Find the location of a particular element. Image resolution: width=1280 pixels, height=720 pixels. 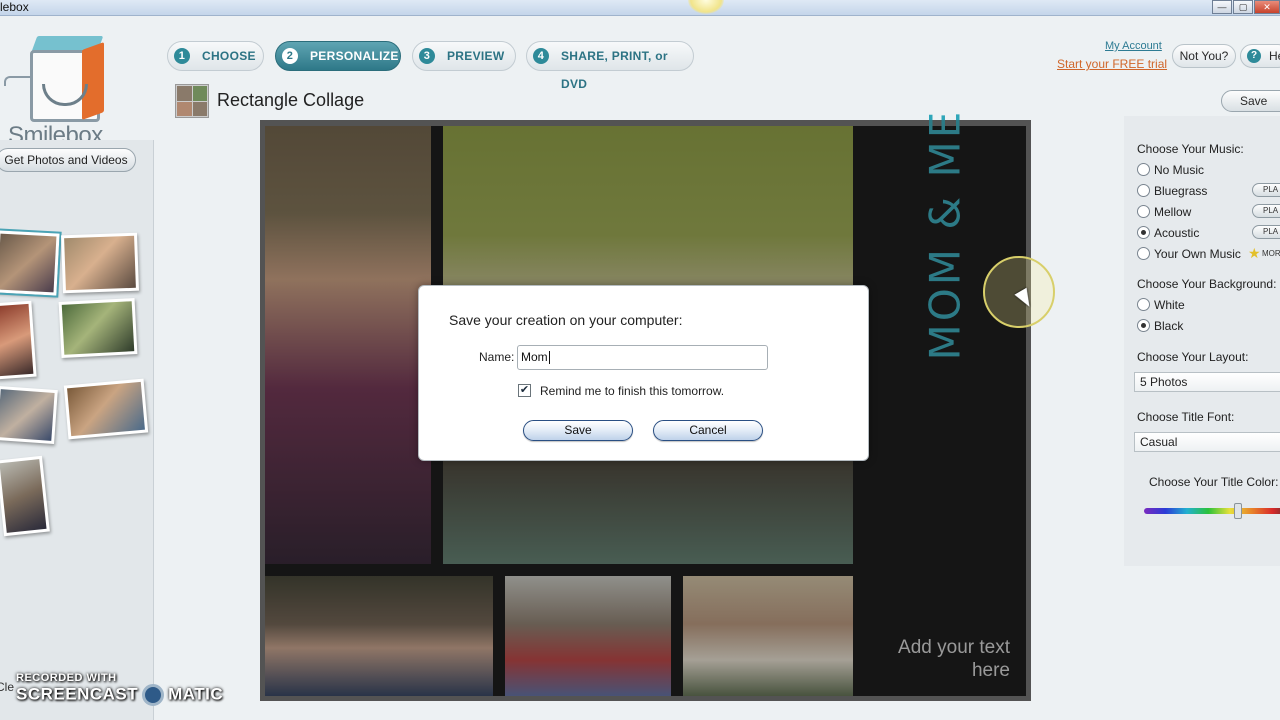

step-personalize: 2 PERSONALIZE is located at coordinates (338, 56).